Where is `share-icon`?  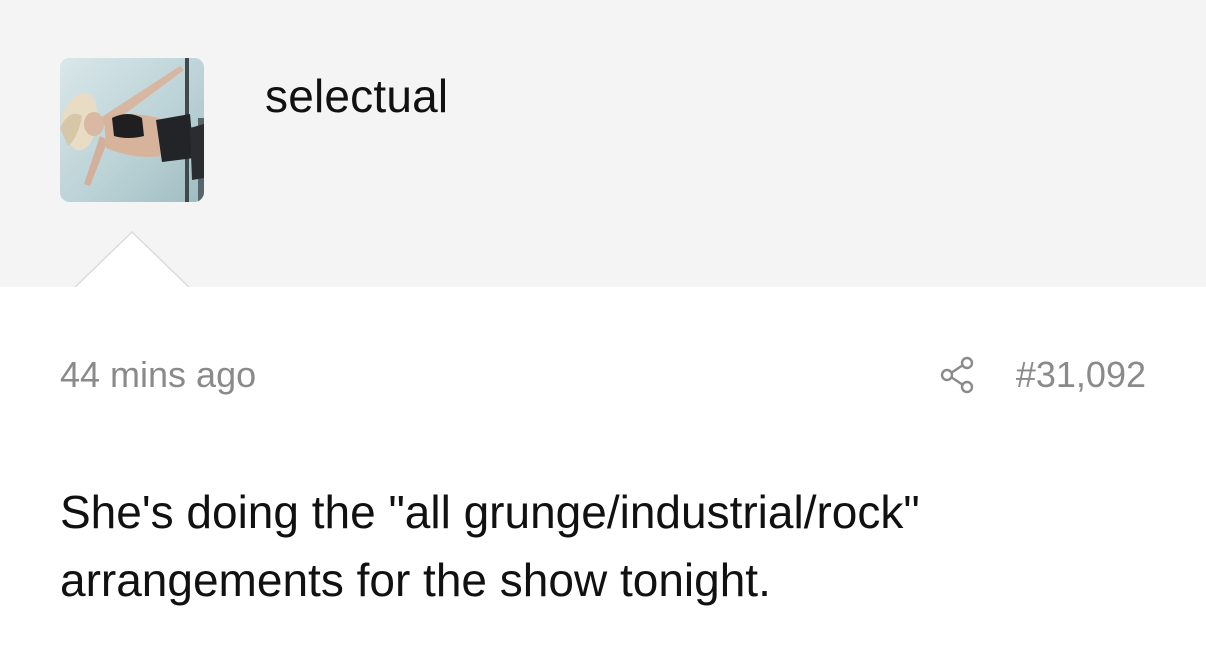 share-icon is located at coordinates (958, 375).